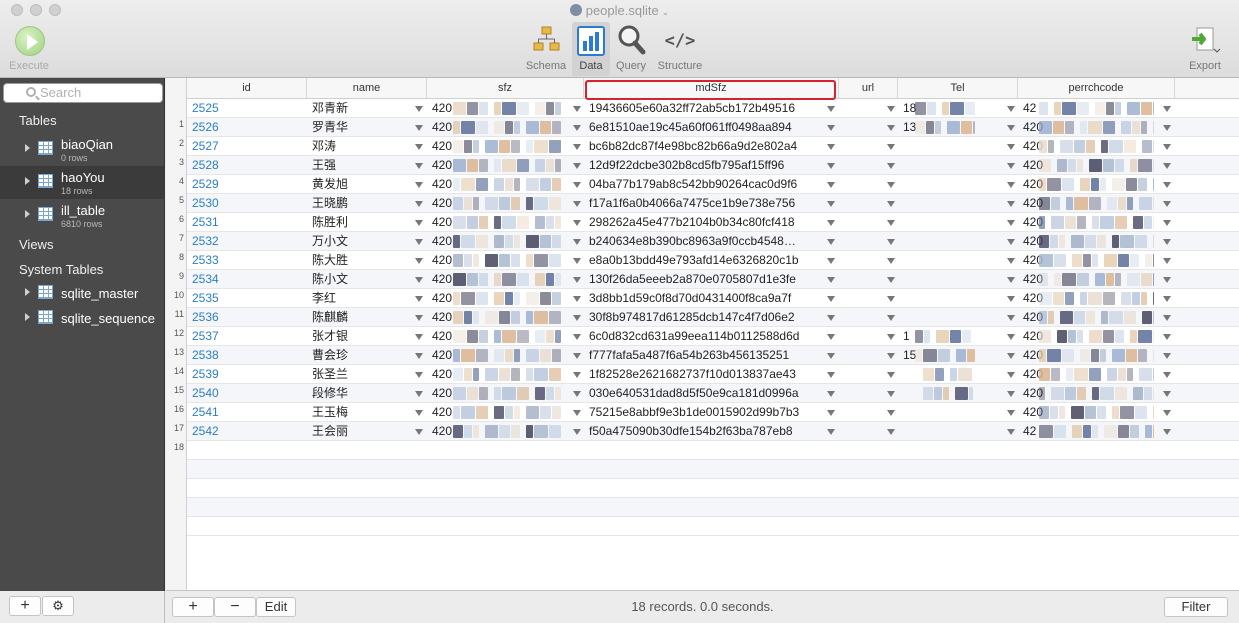  I want to click on search-input: Search, so click(83, 93).